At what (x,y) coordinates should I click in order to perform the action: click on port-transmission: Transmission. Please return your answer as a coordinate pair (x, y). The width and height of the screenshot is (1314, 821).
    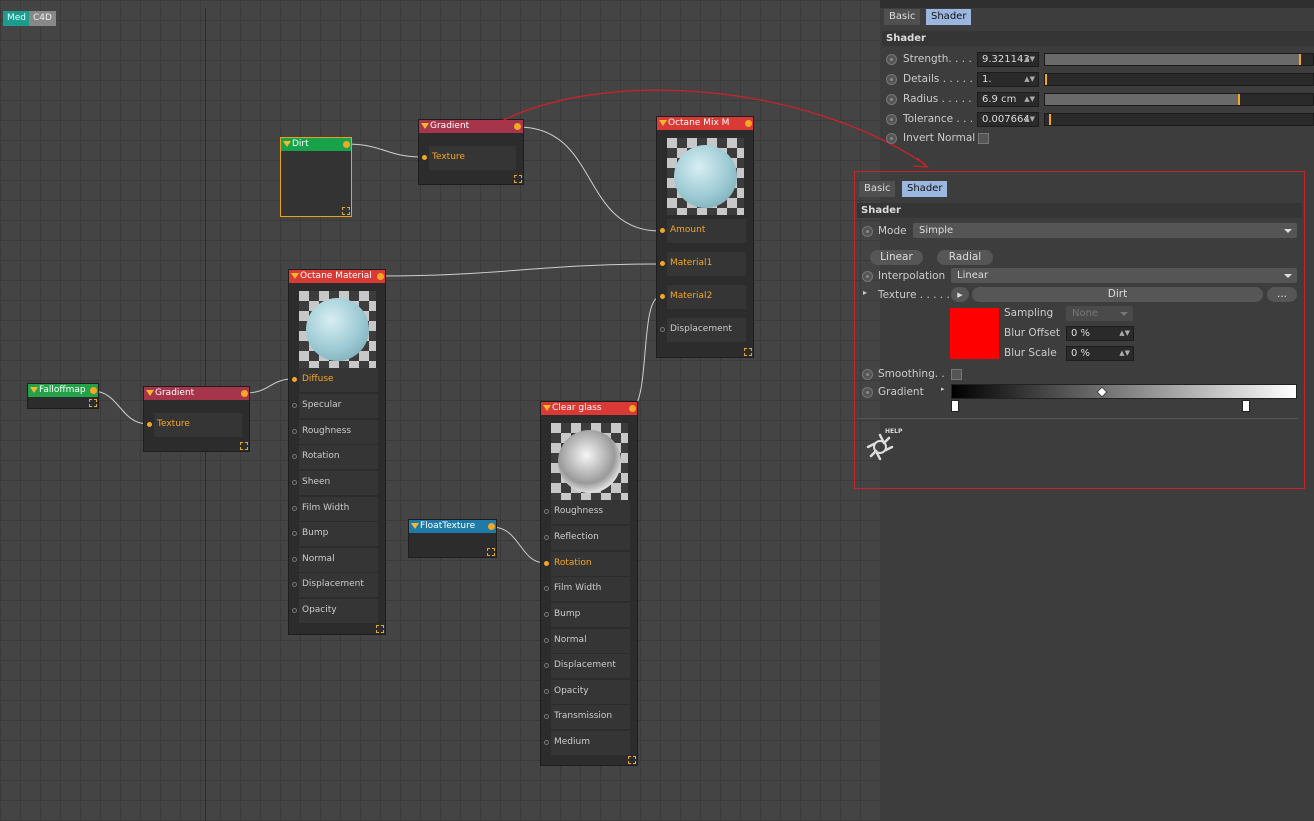
    Looking at the image, I should click on (589, 717).